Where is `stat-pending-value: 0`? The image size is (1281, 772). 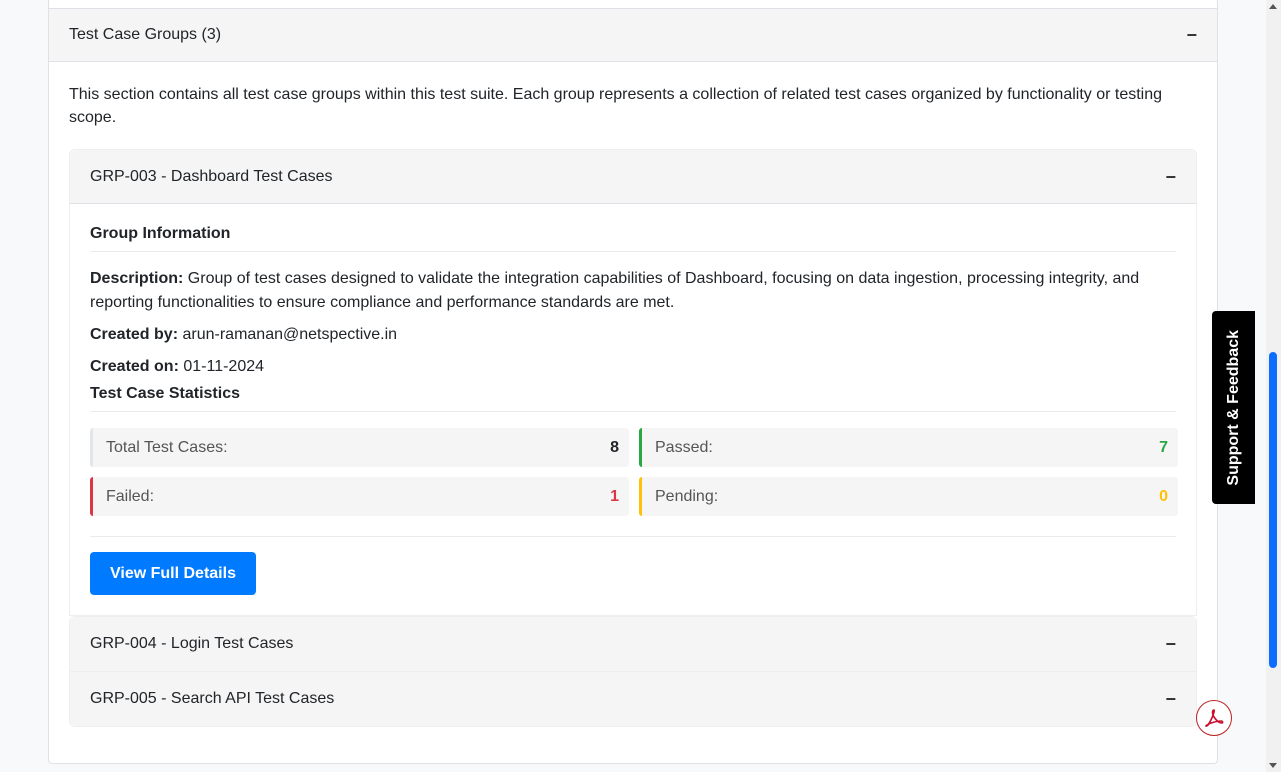 stat-pending-value: 0 is located at coordinates (1163, 496).